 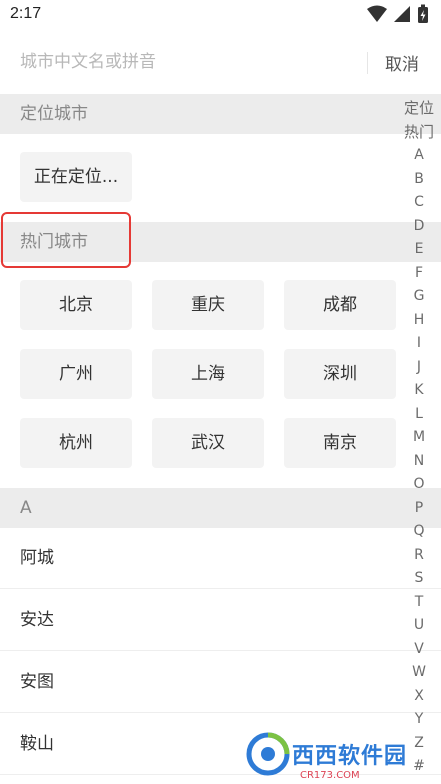 What do you see at coordinates (419, 673) in the screenshot?
I see `index-item: W` at bounding box center [419, 673].